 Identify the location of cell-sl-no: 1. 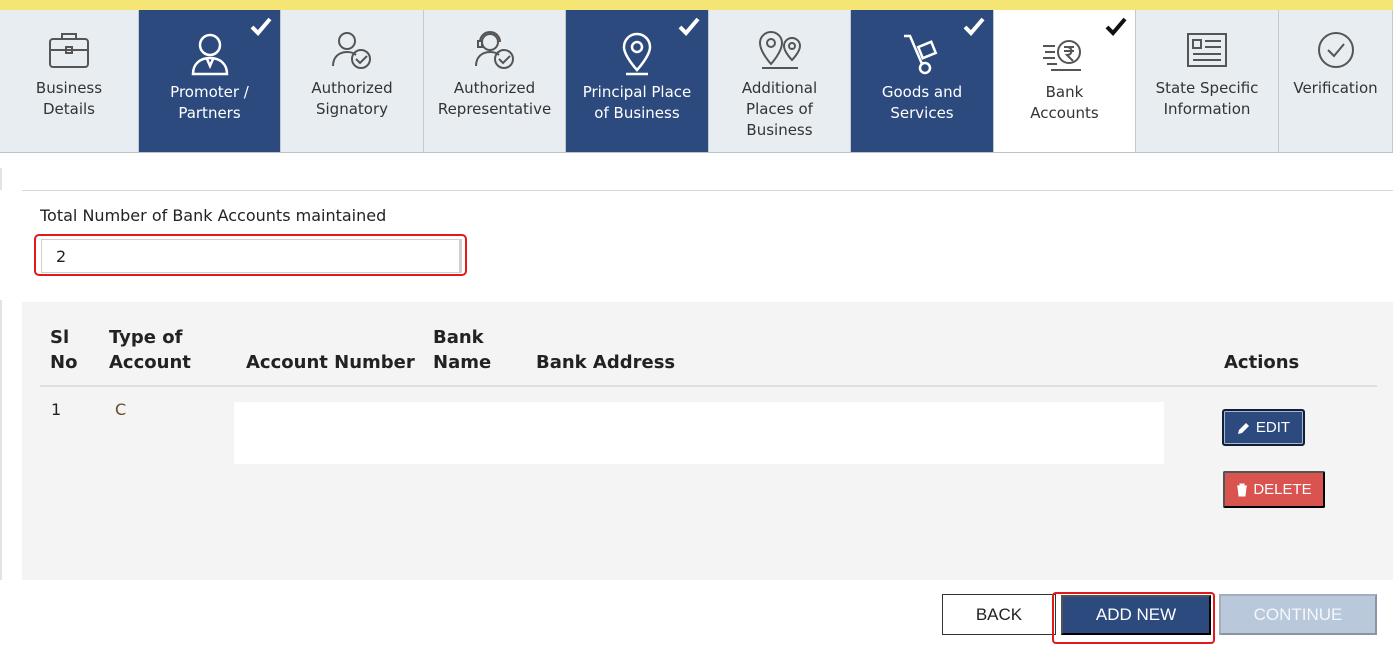
(56, 409).